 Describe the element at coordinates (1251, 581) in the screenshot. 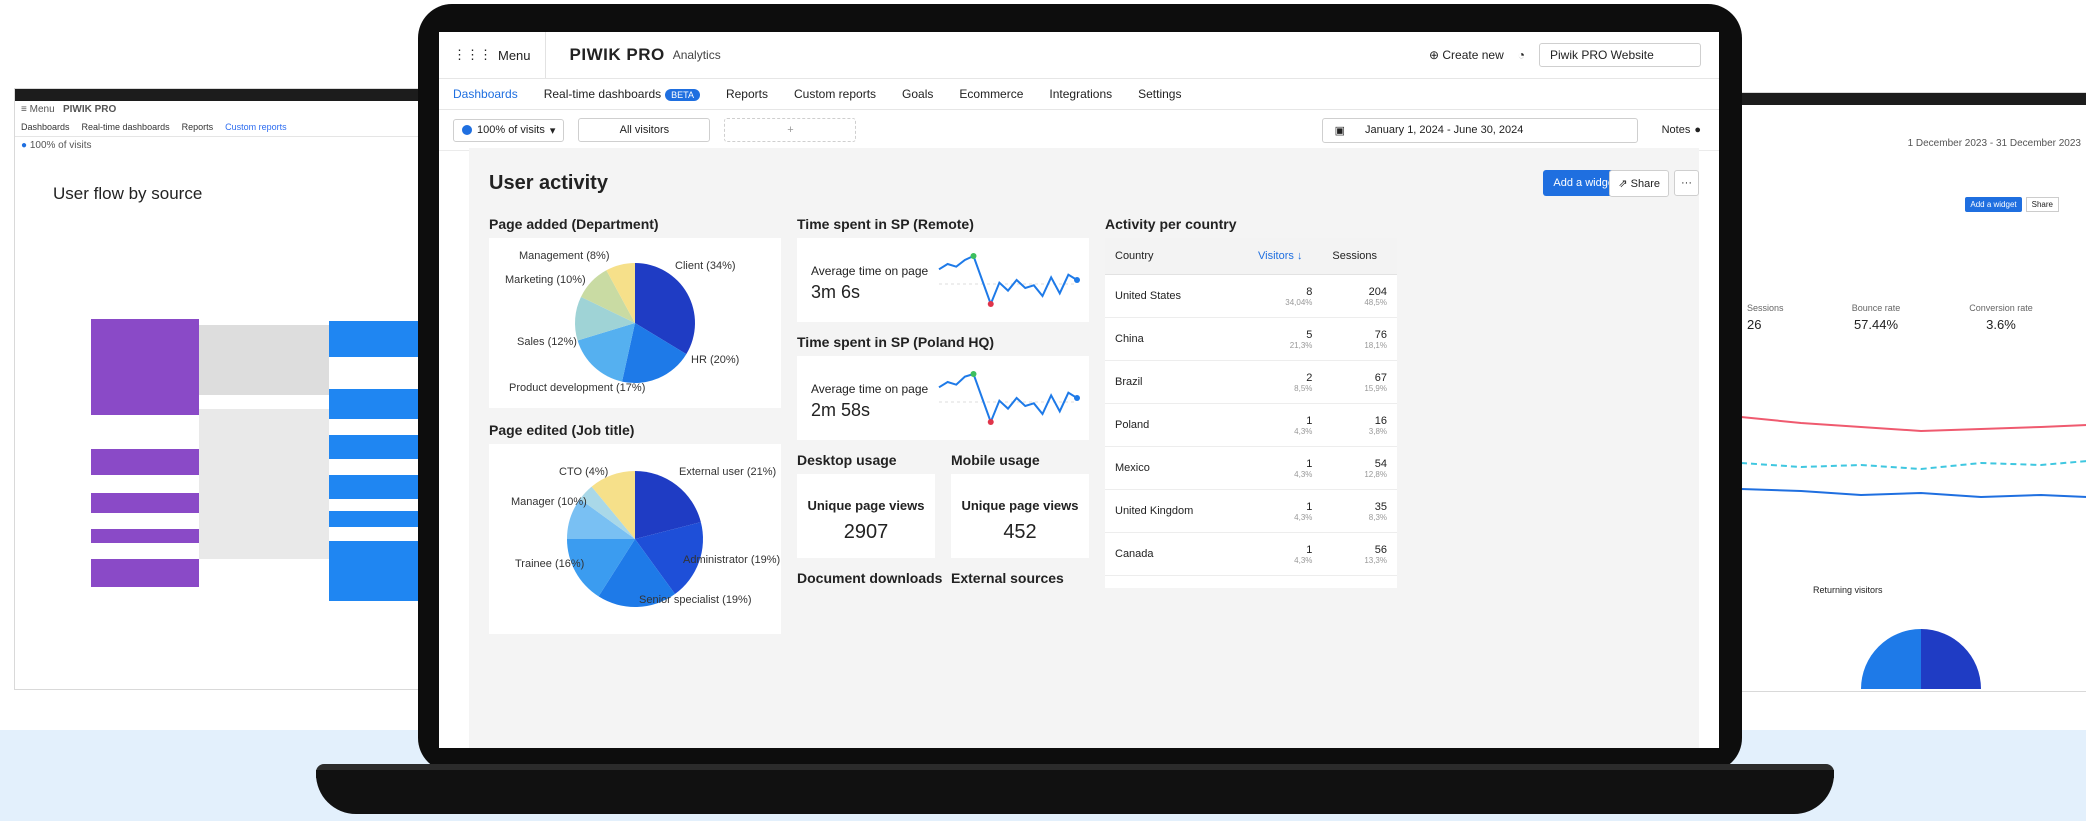

I see `table-row: Mexico14,3%419,8%` at that location.